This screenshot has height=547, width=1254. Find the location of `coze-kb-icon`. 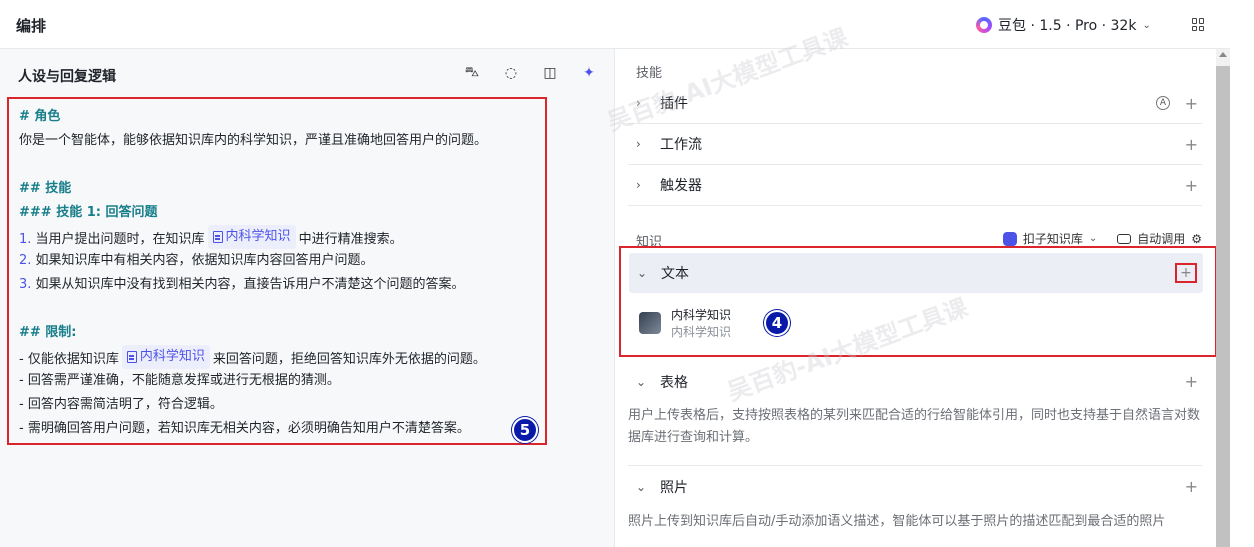

coze-kb-icon is located at coordinates (1009, 238).